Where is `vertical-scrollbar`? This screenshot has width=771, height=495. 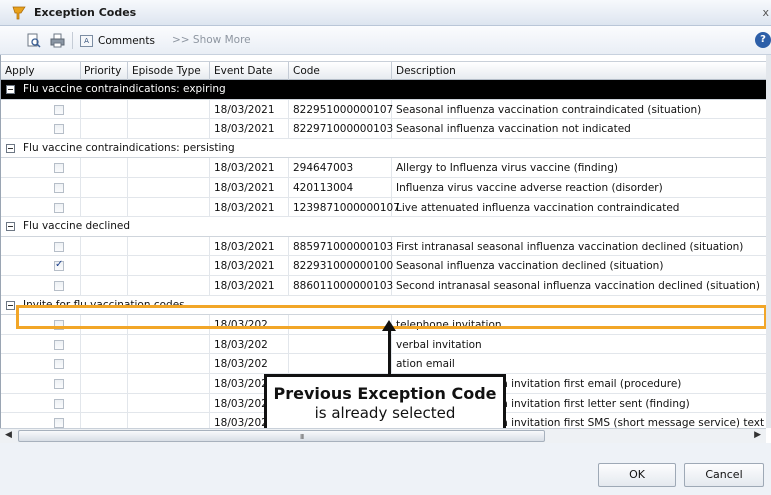 vertical-scrollbar is located at coordinates (768, 241).